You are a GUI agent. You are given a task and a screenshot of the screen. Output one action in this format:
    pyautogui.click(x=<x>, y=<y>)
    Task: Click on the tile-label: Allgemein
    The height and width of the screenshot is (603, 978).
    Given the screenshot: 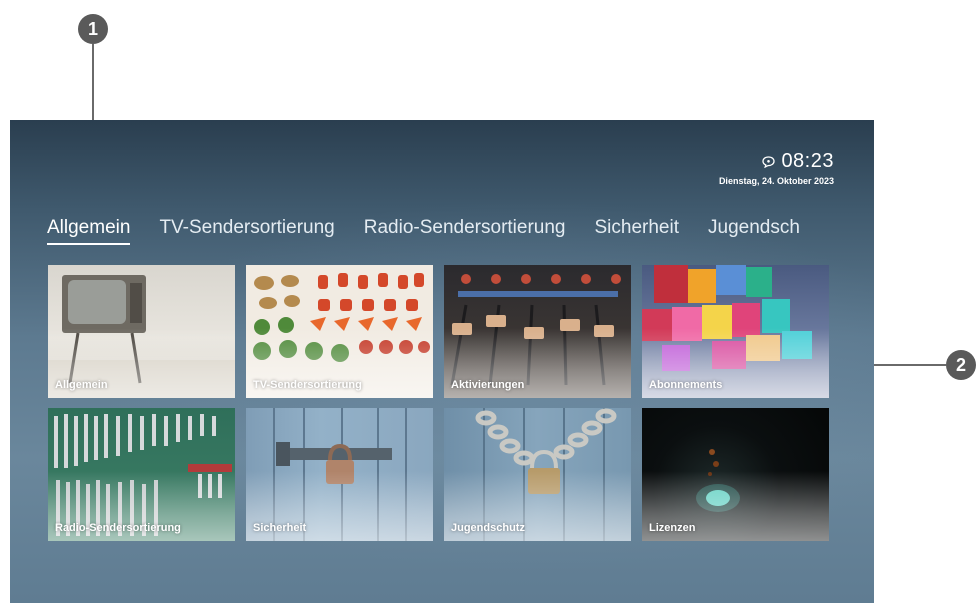 What is the action you would take?
    pyautogui.click(x=81, y=385)
    